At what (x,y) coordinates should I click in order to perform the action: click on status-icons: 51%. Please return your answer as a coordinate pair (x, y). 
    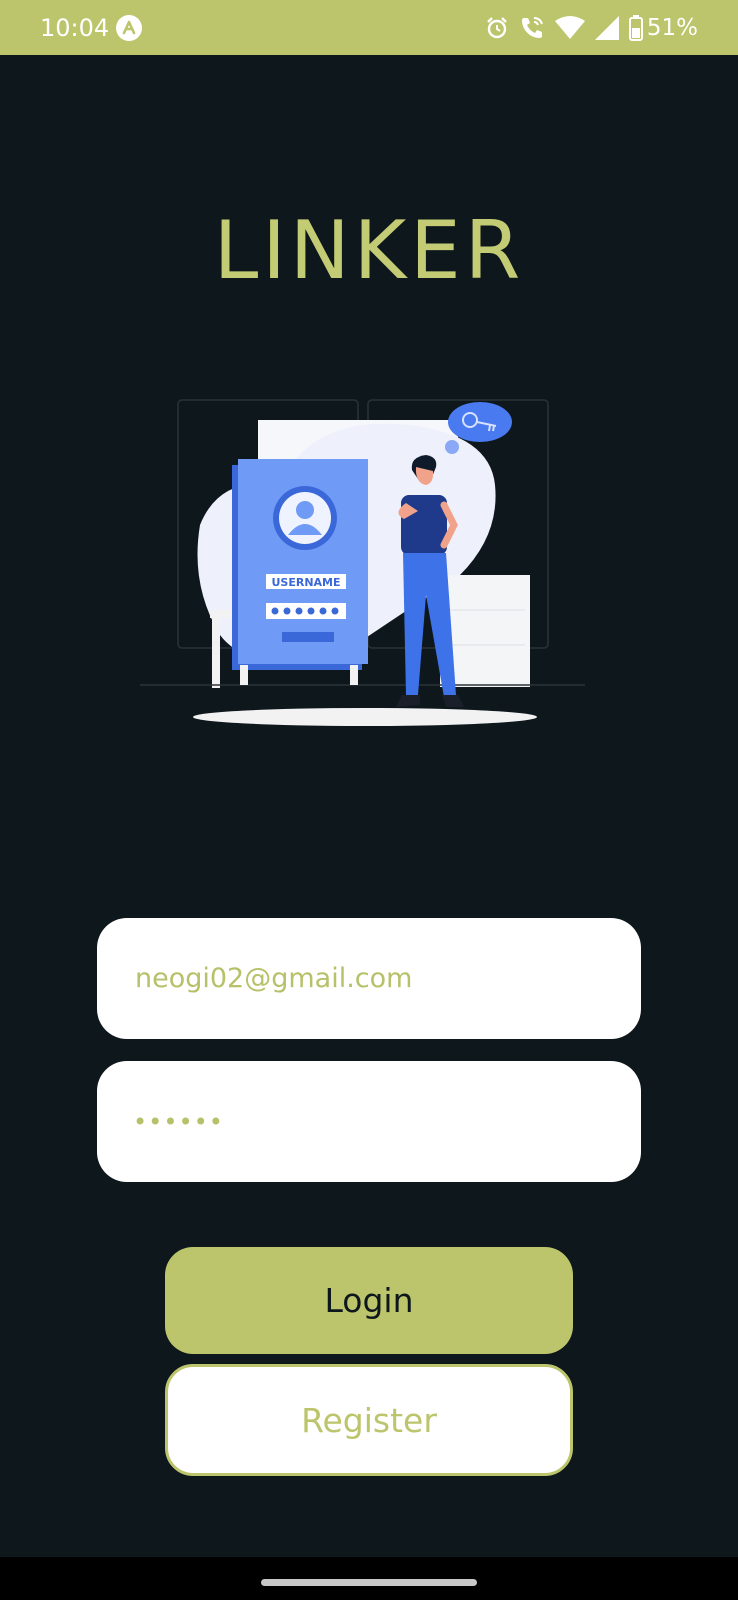
    Looking at the image, I should click on (591, 28).